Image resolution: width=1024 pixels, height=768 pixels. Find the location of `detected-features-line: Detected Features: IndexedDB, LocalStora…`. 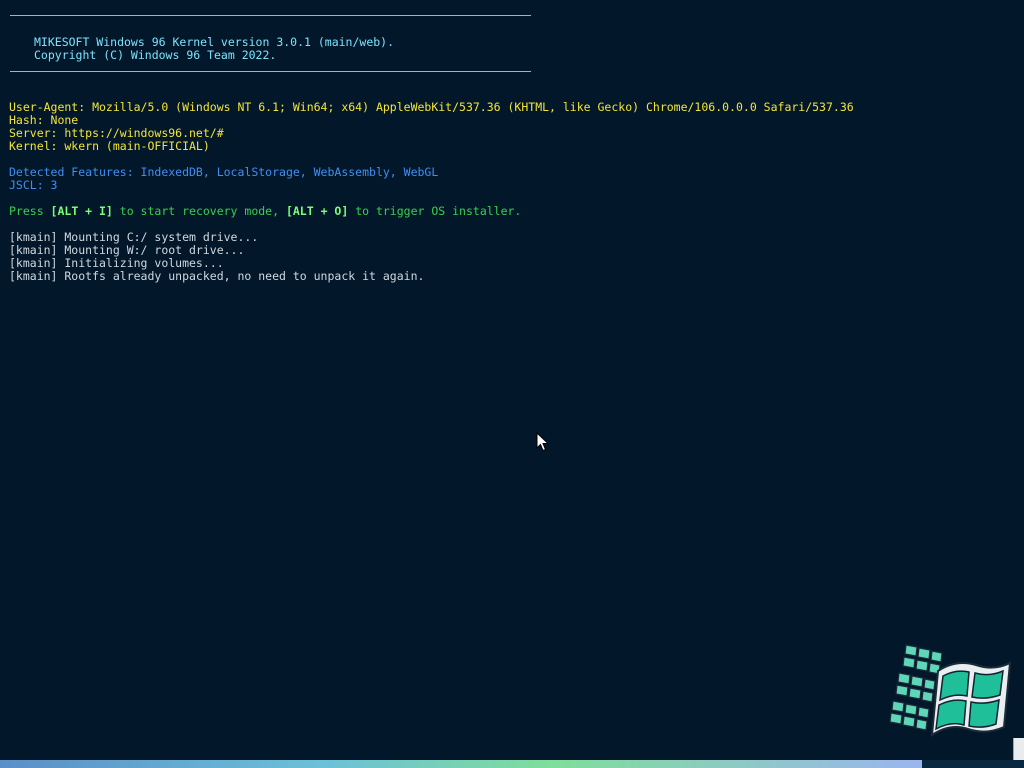

detected-features-line: Detected Features: IndexedDB, LocalStora… is located at coordinates (224, 172).